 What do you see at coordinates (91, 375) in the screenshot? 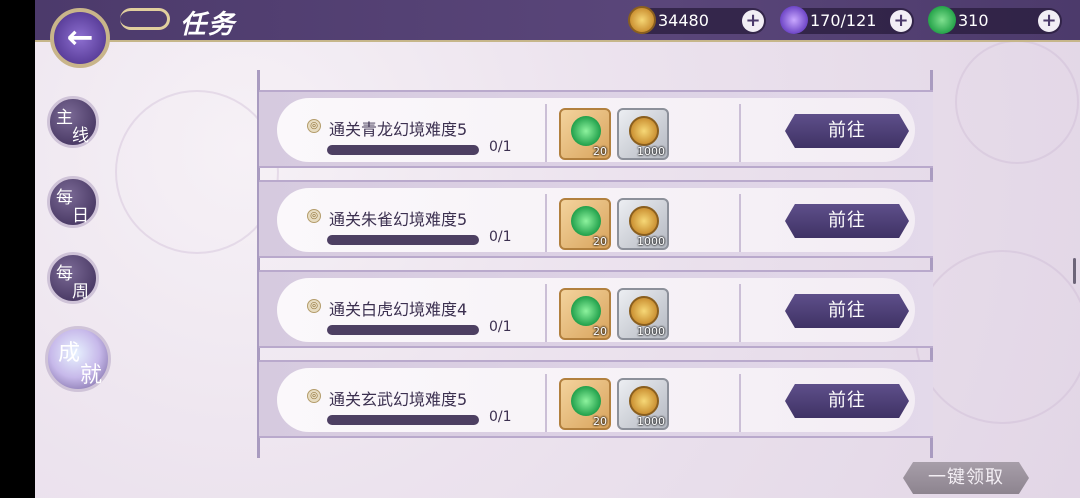
I see `tab-label-char: 就` at bounding box center [91, 375].